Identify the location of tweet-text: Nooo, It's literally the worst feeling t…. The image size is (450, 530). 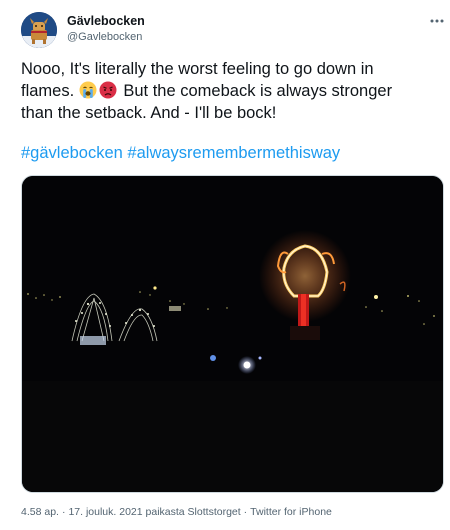
(231, 91).